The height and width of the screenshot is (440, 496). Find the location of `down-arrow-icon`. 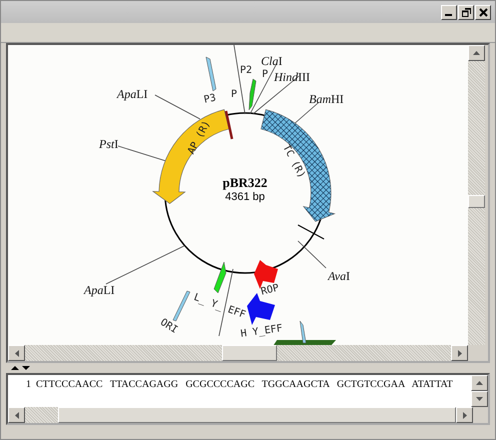

down-arrow-icon is located at coordinates (479, 399).